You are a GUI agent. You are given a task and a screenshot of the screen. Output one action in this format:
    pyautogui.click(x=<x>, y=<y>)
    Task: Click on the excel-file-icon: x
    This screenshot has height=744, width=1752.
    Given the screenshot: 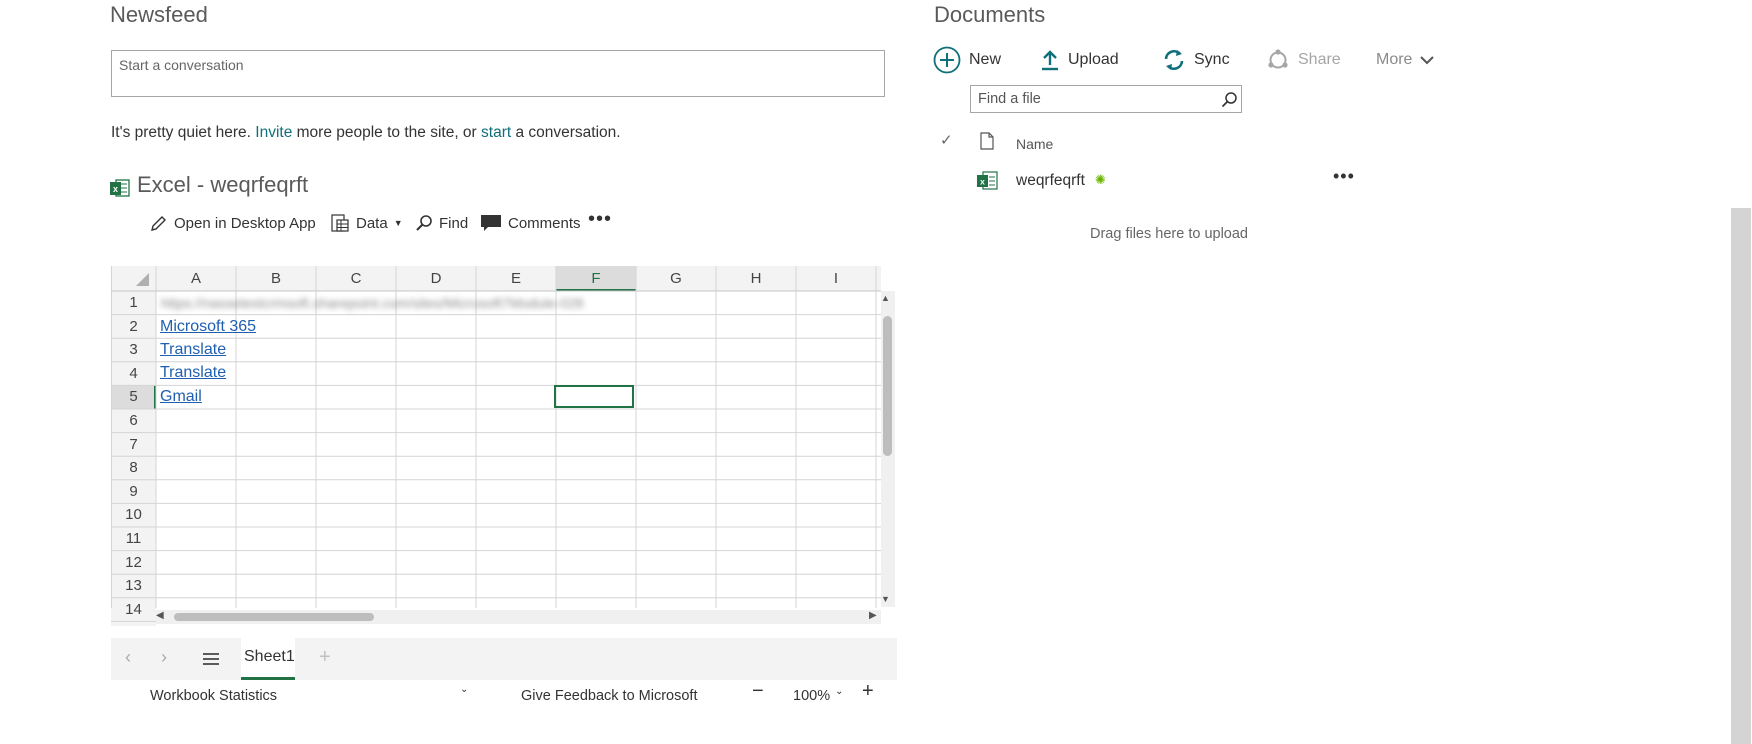 What is the action you would take?
    pyautogui.click(x=987, y=180)
    